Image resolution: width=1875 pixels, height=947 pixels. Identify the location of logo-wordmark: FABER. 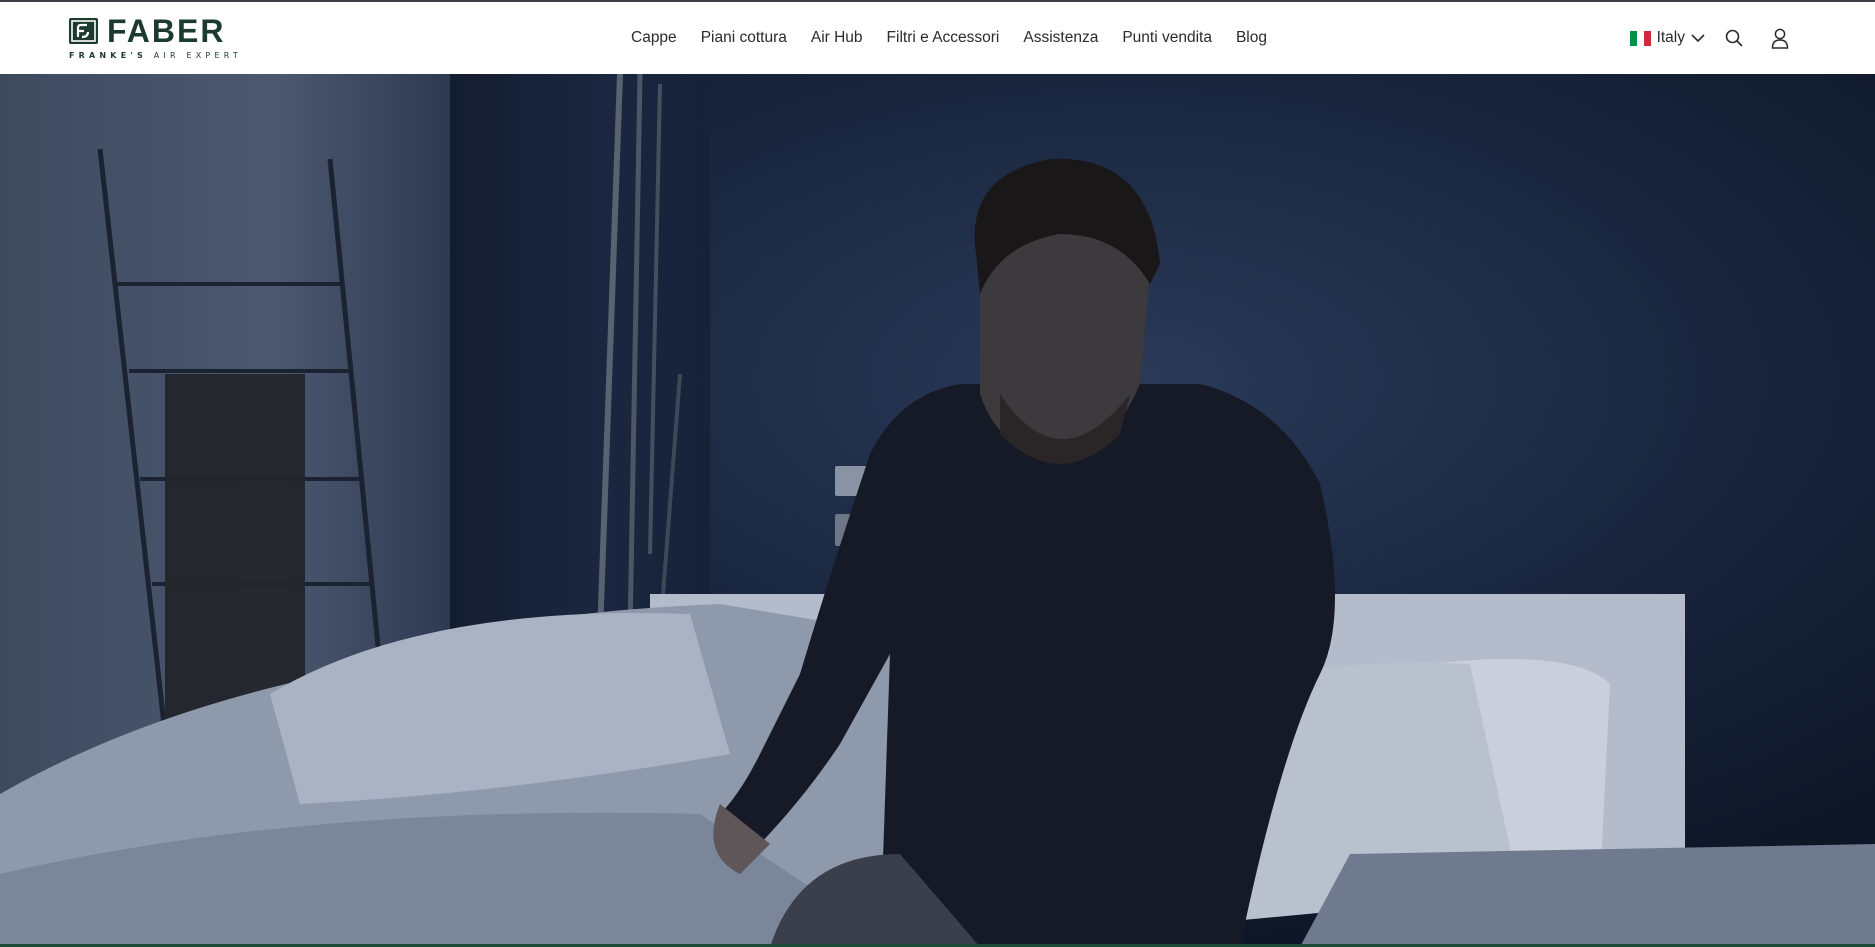
(166, 31).